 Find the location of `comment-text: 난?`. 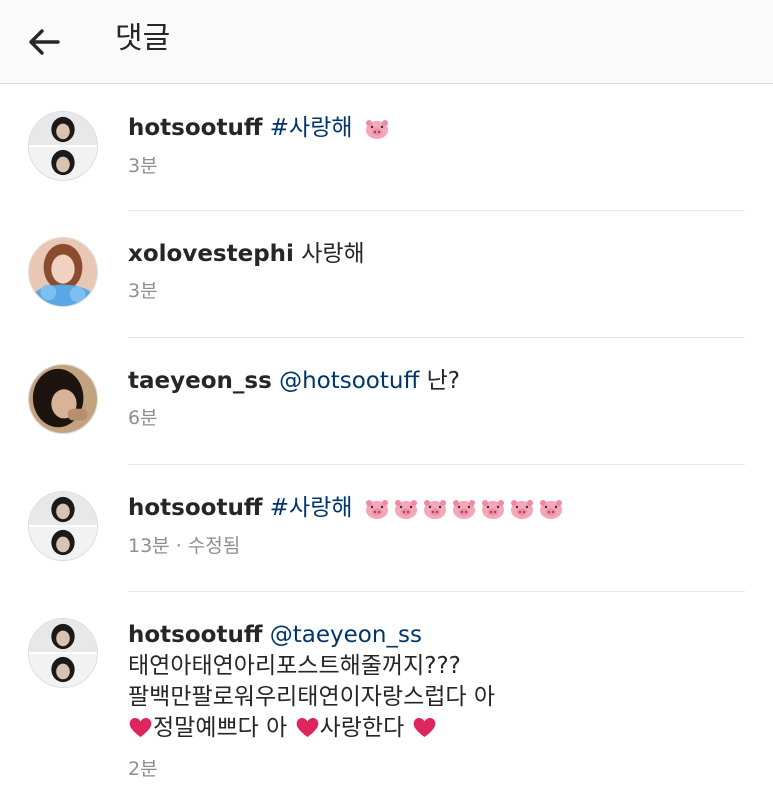

comment-text: 난? is located at coordinates (443, 381).